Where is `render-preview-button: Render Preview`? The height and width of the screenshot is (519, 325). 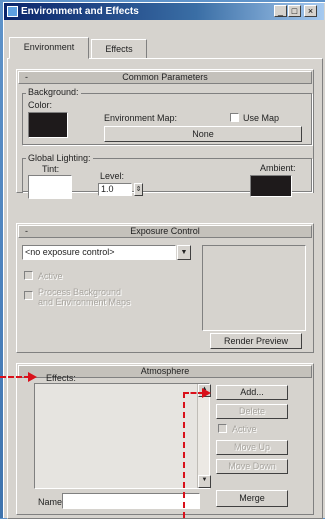 render-preview-button: Render Preview is located at coordinates (256, 341).